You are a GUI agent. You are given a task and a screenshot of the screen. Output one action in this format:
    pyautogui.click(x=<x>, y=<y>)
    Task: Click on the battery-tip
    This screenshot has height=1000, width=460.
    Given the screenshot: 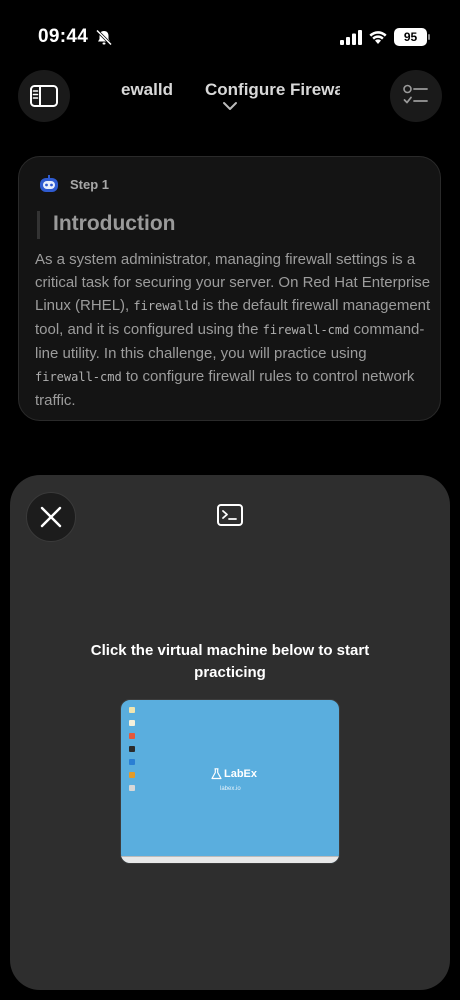 What is the action you would take?
    pyautogui.click(x=429, y=37)
    